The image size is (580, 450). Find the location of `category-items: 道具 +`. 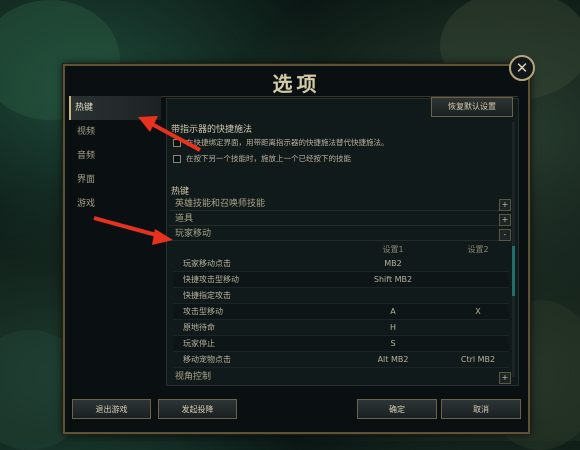

category-items: 道具 + is located at coordinates (340, 219).